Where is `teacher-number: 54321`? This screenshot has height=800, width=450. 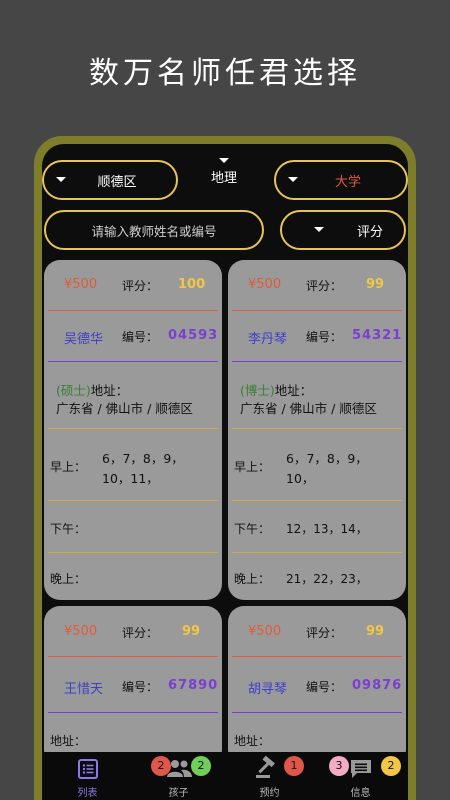 teacher-number: 54321 is located at coordinates (377, 335).